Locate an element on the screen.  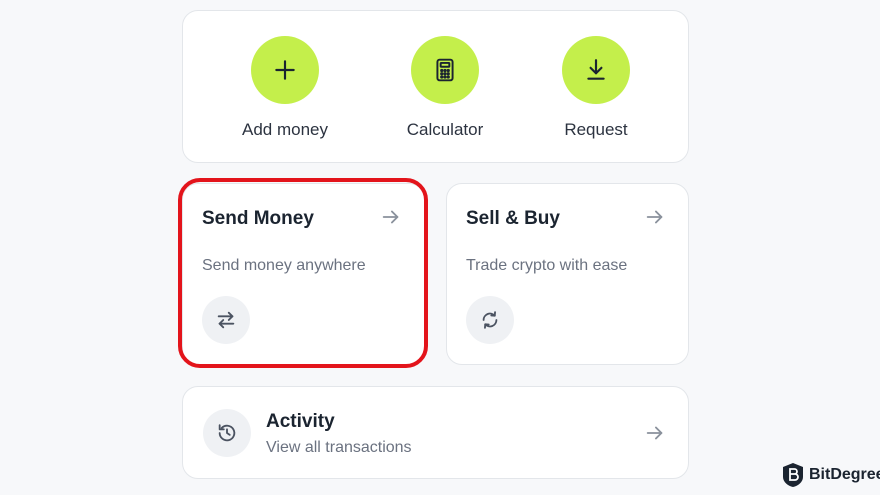
sell-buy-card: Sell & Buy Trade crypto with ease is located at coordinates (567, 274).